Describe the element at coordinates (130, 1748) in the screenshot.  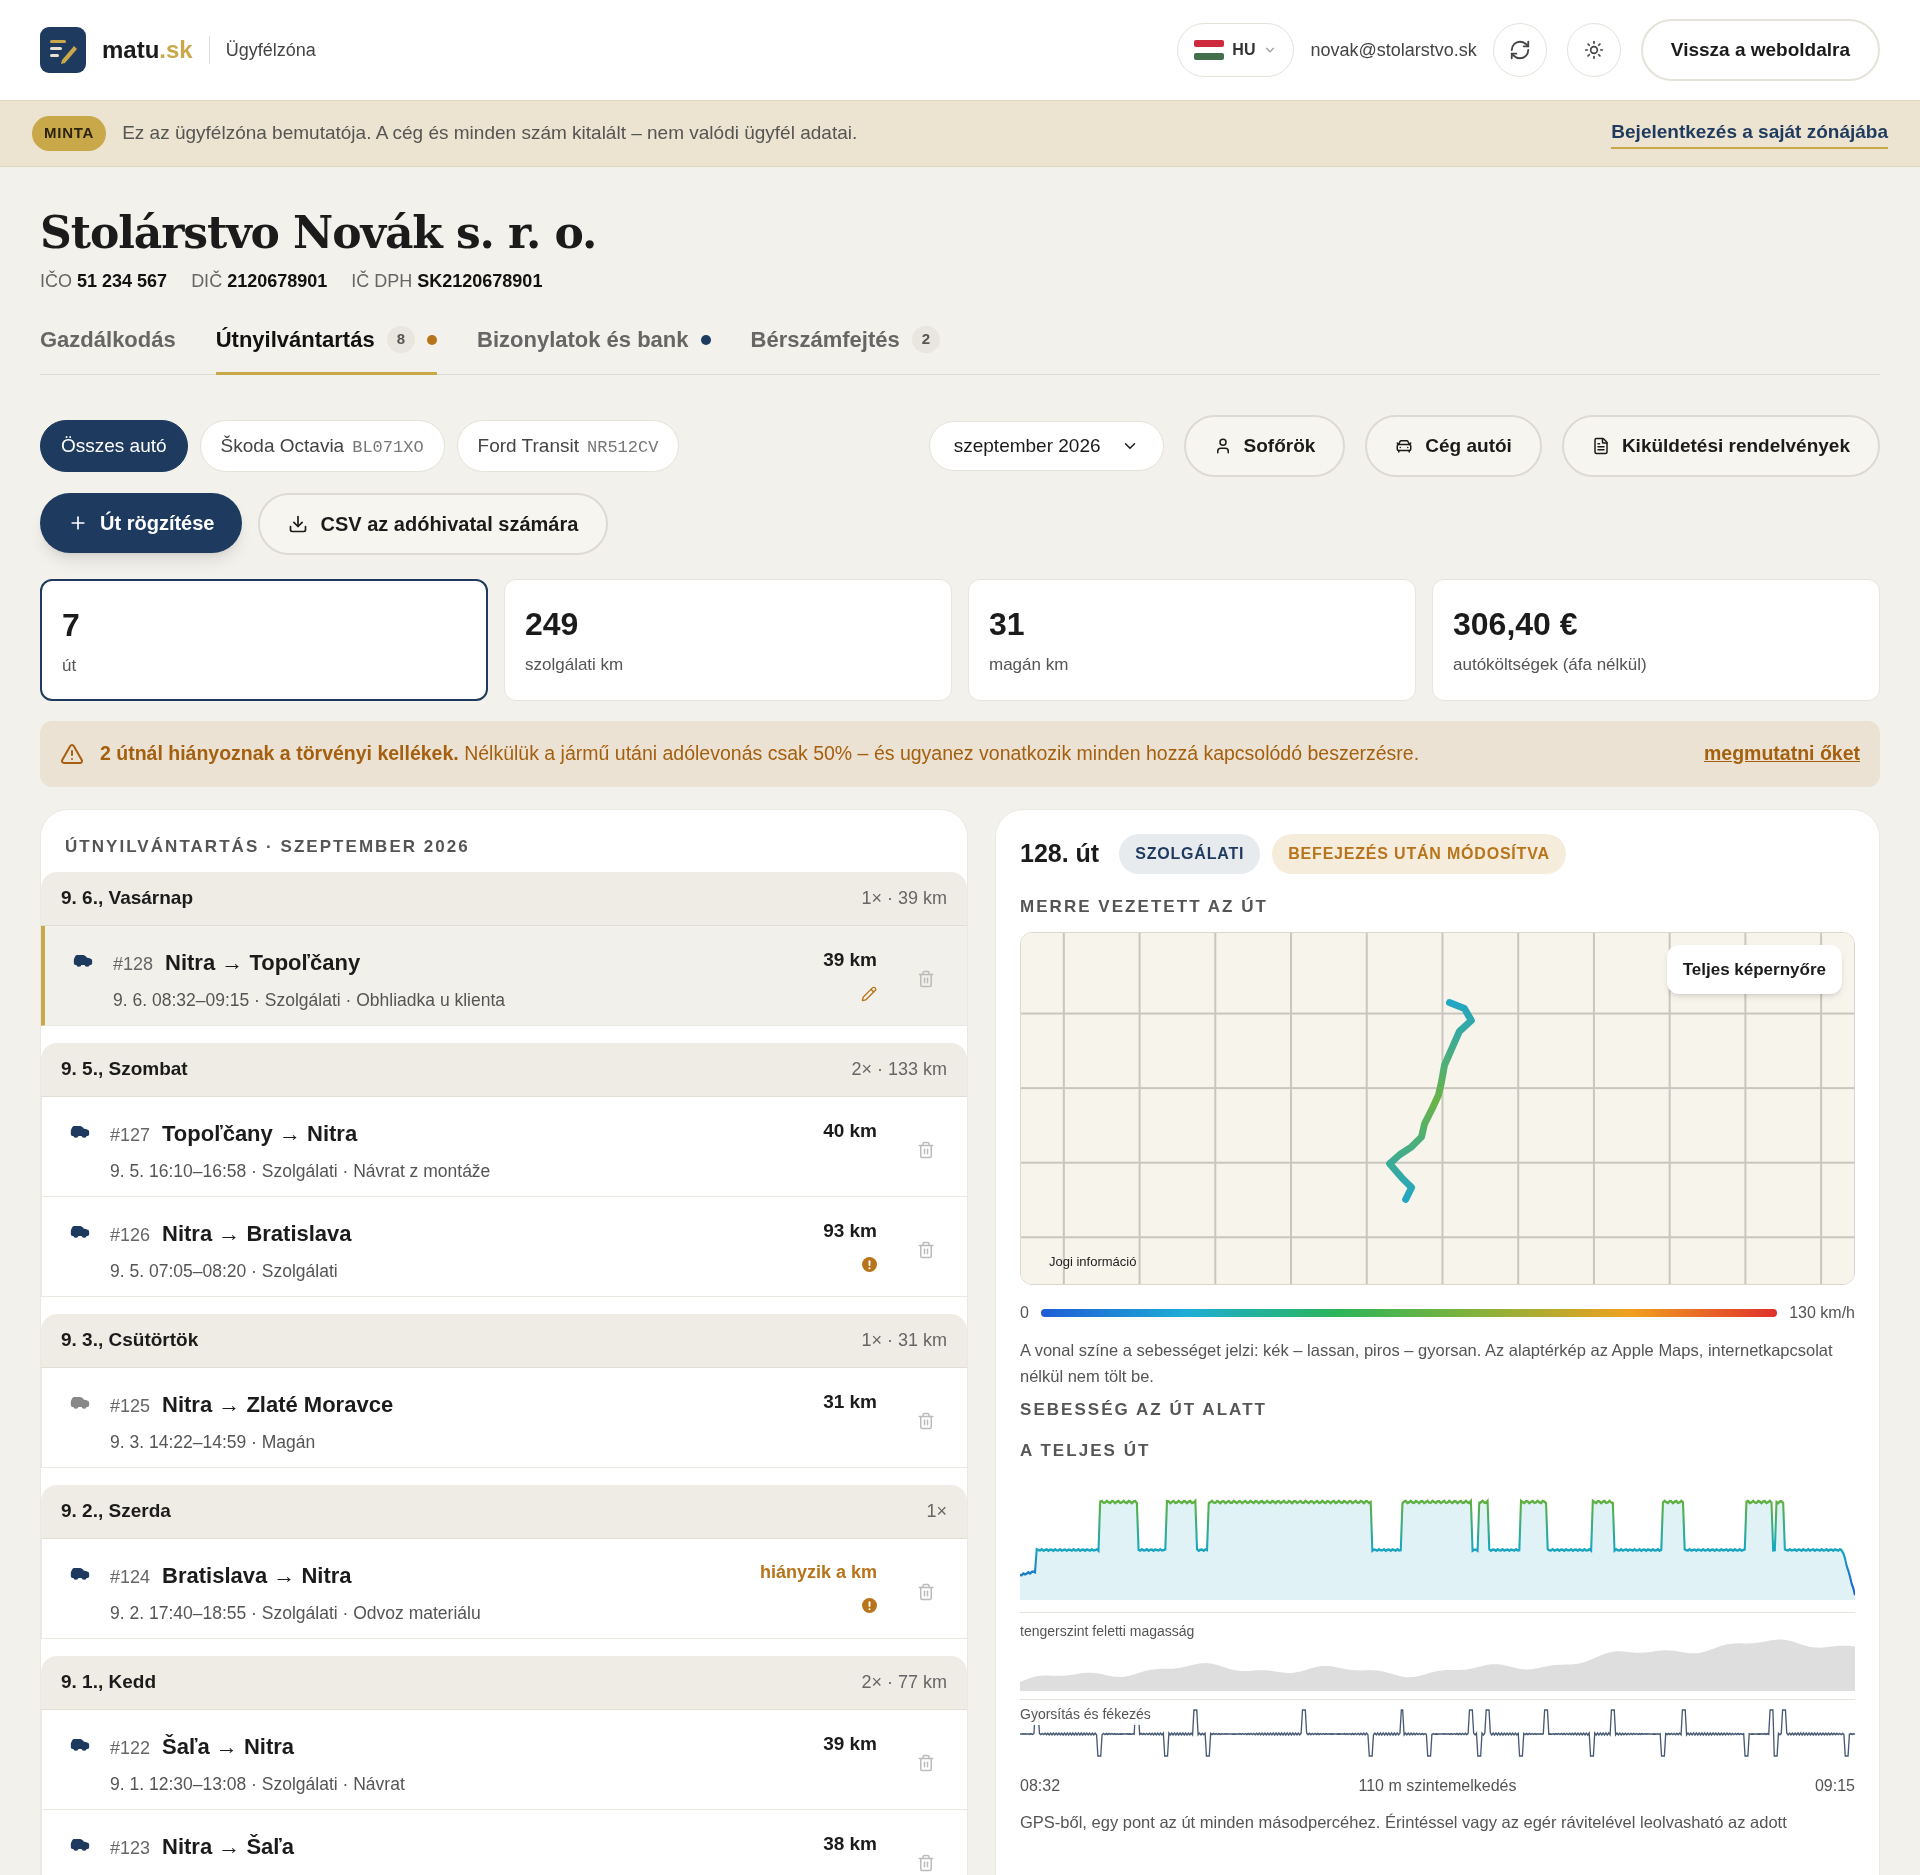
I see `trip-number: #122` at that location.